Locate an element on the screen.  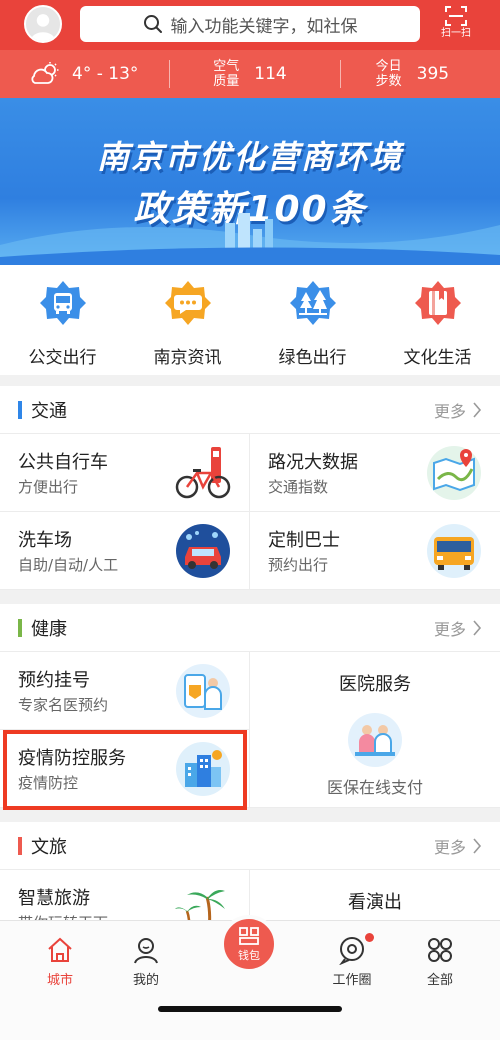
banner-headline: 南京市优化营商环境 is located at coordinates (249, 157).